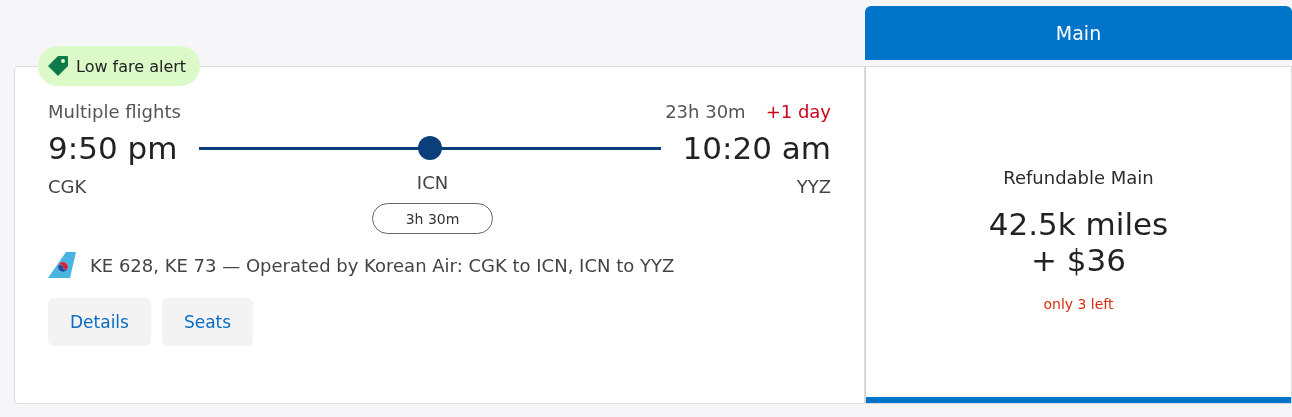  What do you see at coordinates (705, 111) in the screenshot?
I see `total-duration: 23h 30m` at bounding box center [705, 111].